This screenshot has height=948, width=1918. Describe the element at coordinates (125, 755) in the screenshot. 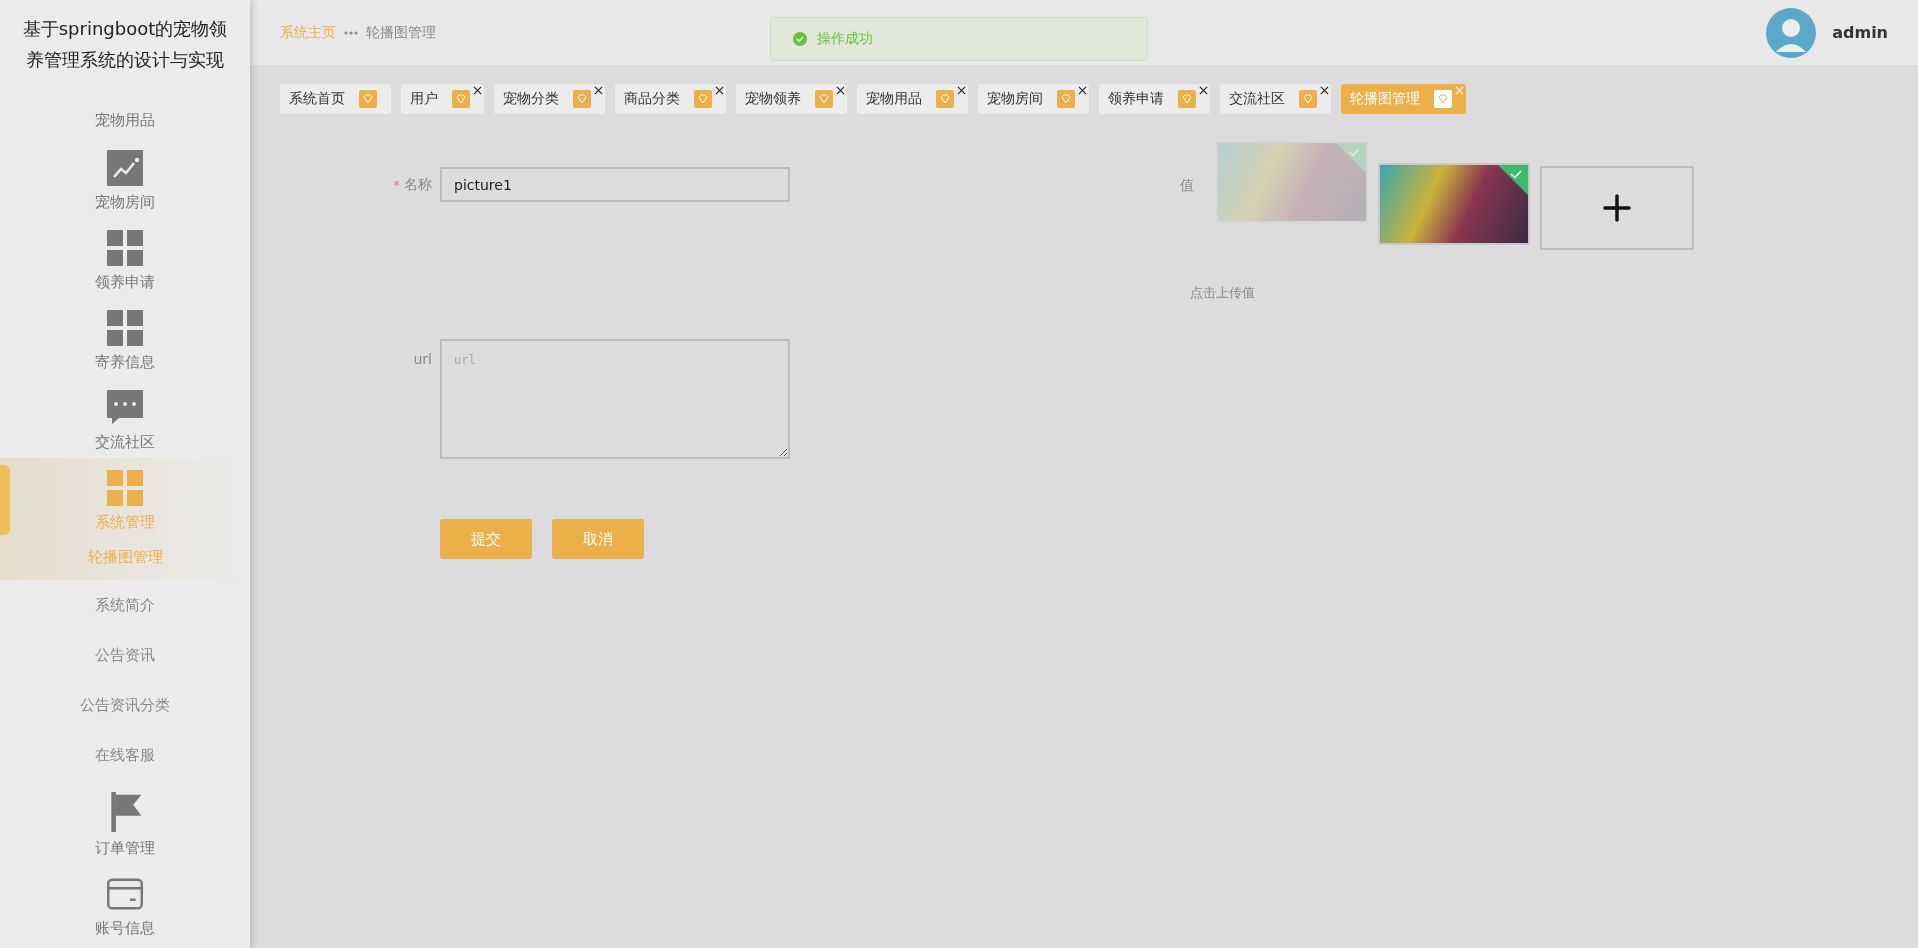

I see `sidebar-submenu-item: 在线客服` at that location.